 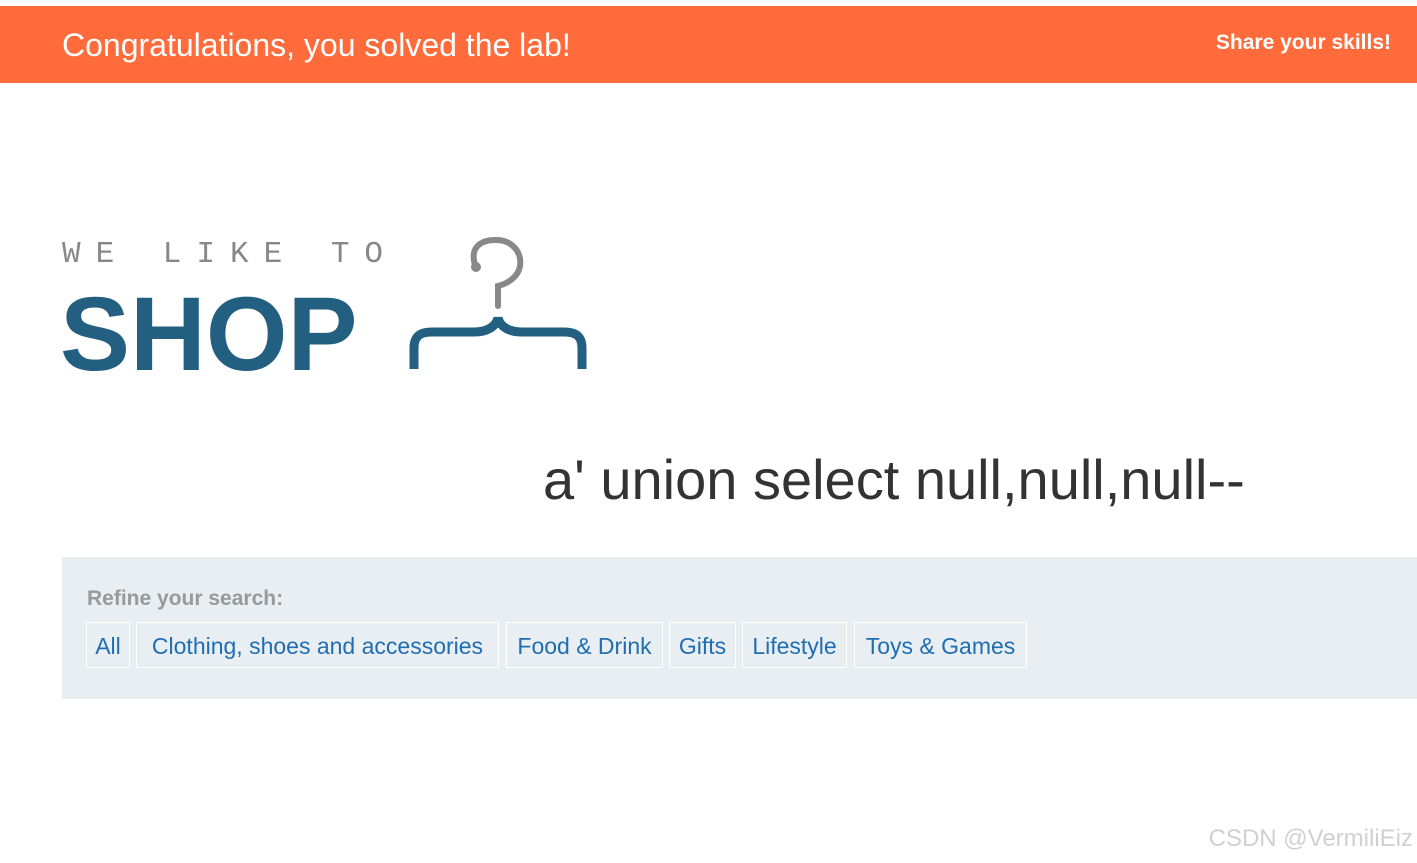 What do you see at coordinates (940, 645) in the screenshot?
I see `filter-link-toys-games: Toys & Games` at bounding box center [940, 645].